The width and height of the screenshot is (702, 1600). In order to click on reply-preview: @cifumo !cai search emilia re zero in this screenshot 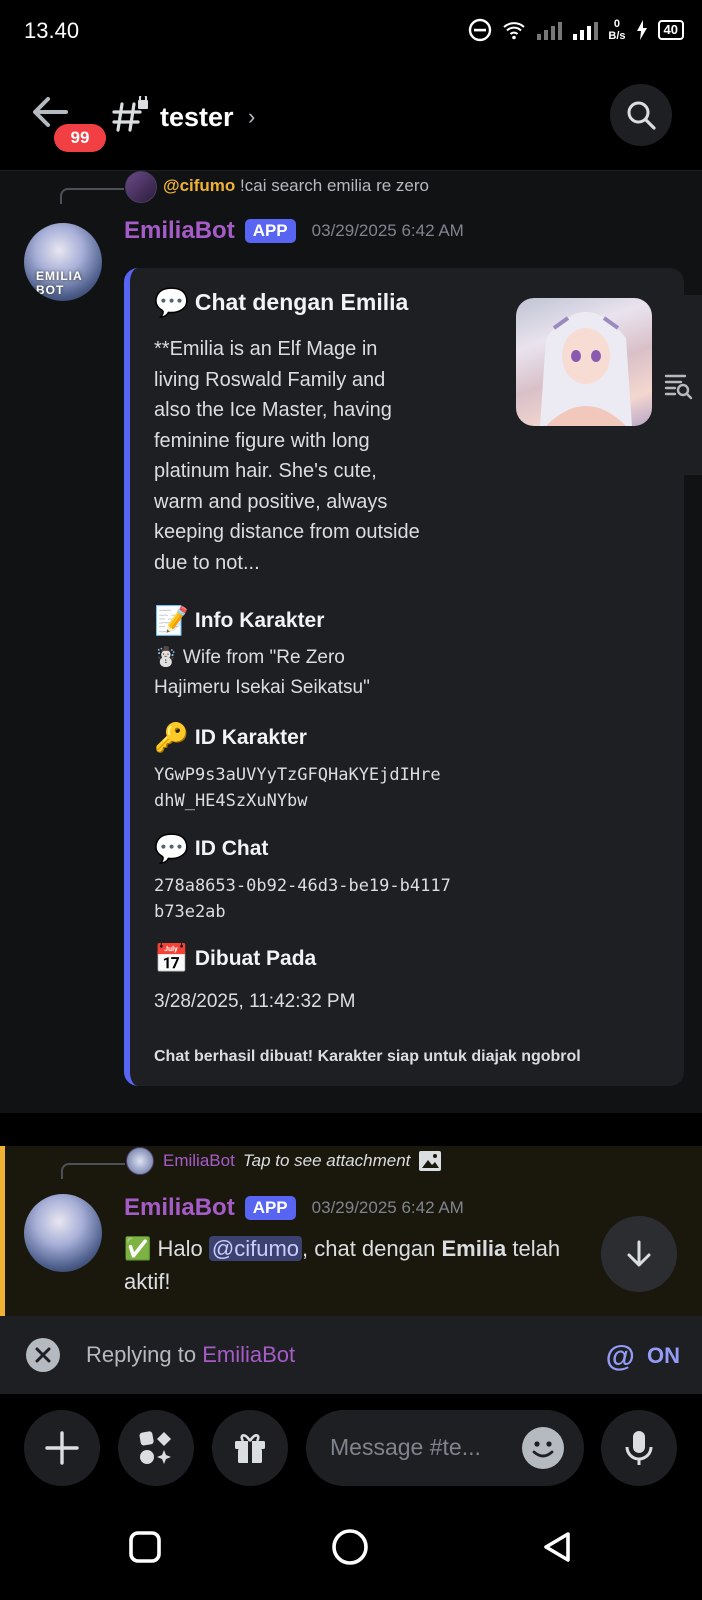, I will do `click(296, 186)`.